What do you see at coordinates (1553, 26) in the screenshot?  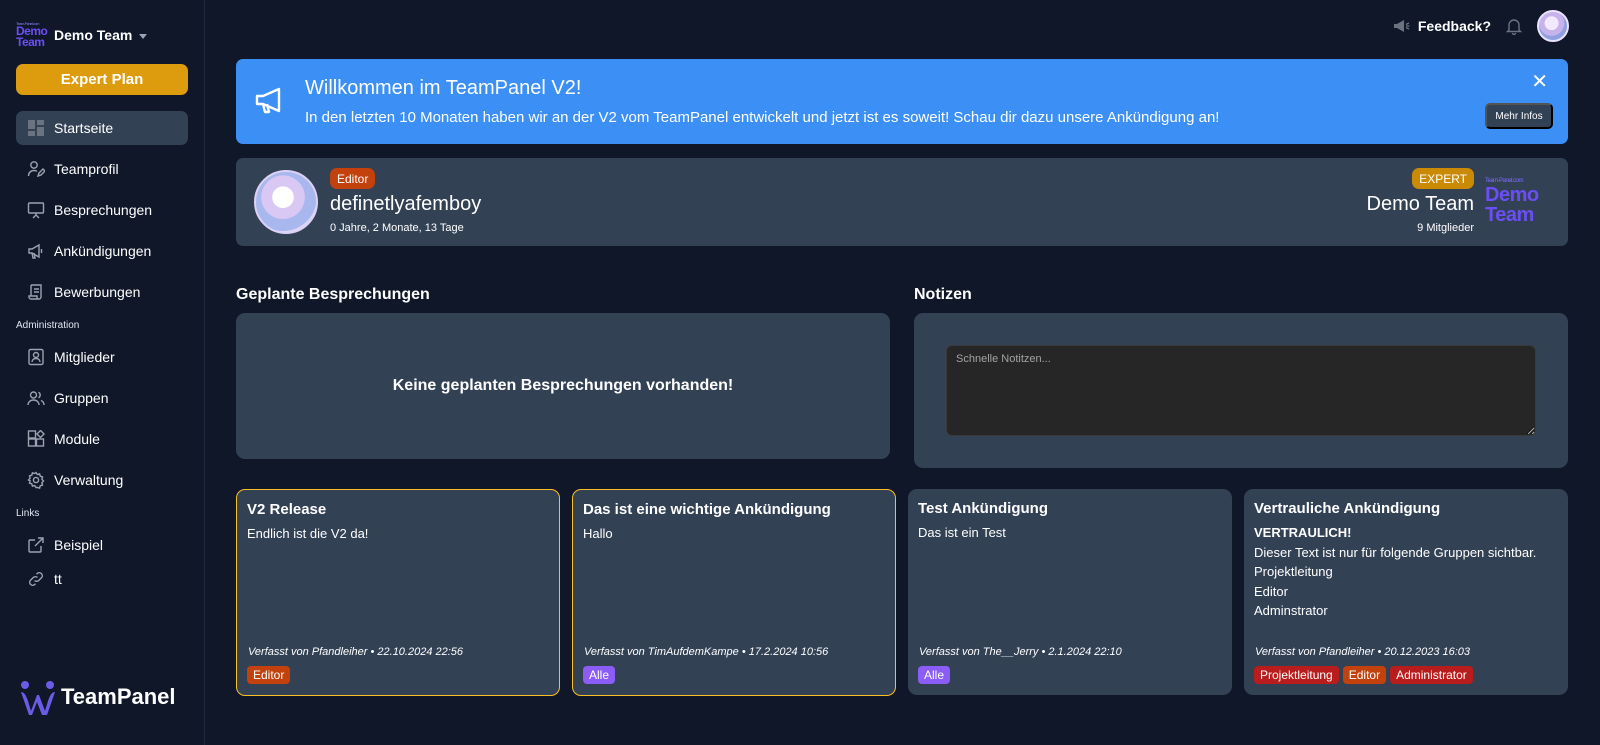 I see `user-avatar` at bounding box center [1553, 26].